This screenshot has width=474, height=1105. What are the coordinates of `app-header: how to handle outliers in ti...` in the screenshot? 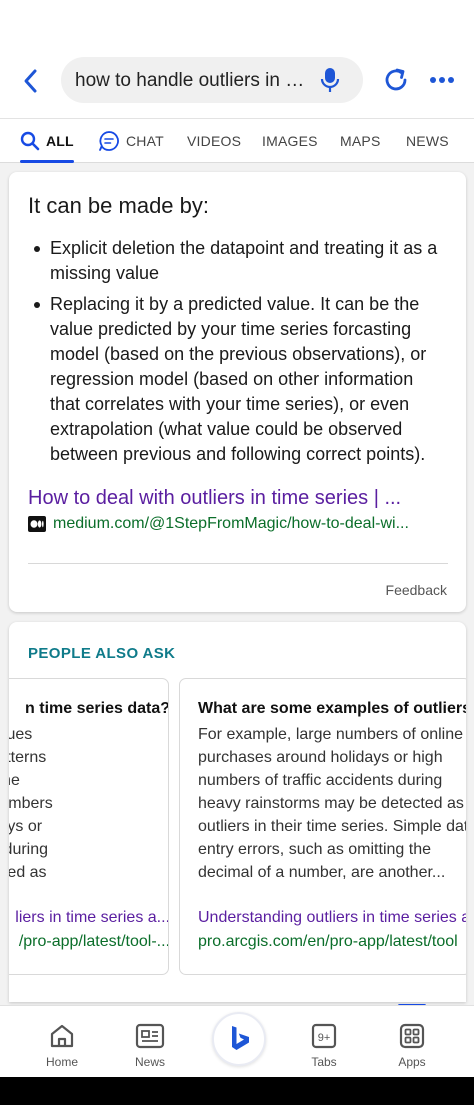 It's located at (237, 59).